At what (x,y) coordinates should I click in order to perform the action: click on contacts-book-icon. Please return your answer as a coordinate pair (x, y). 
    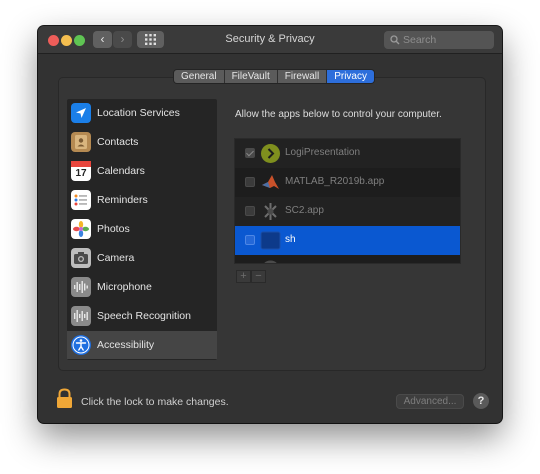
    Looking at the image, I should click on (81, 142).